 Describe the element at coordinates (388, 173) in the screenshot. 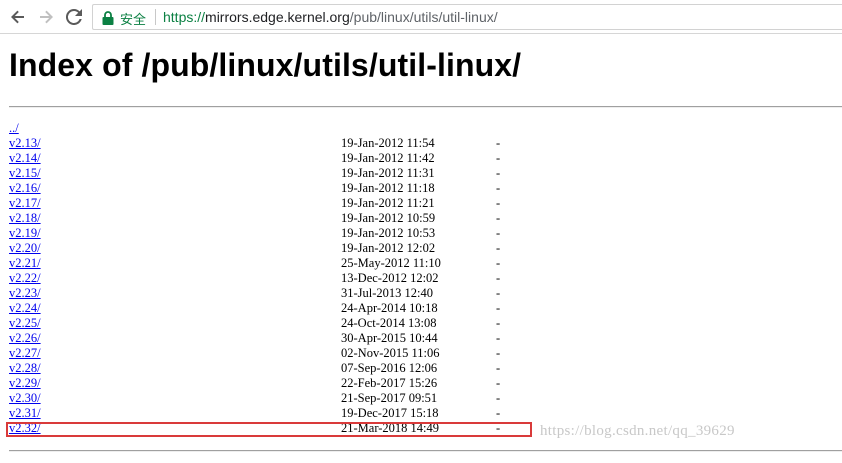

I see `modified-date: 19-Jan-2012 11:31` at that location.